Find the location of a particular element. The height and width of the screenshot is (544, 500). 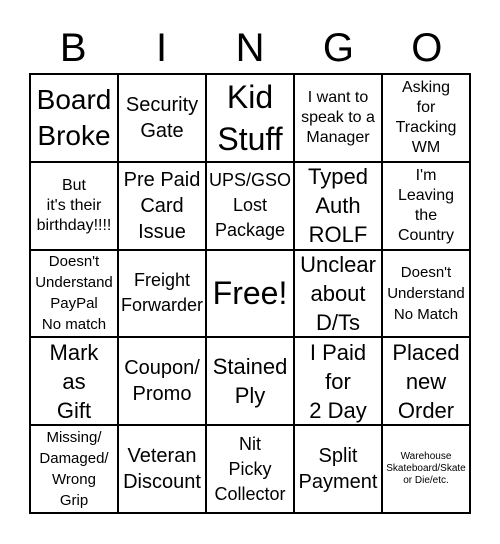

bingo-cell: I Paid for 2 Day is located at coordinates (338, 381).